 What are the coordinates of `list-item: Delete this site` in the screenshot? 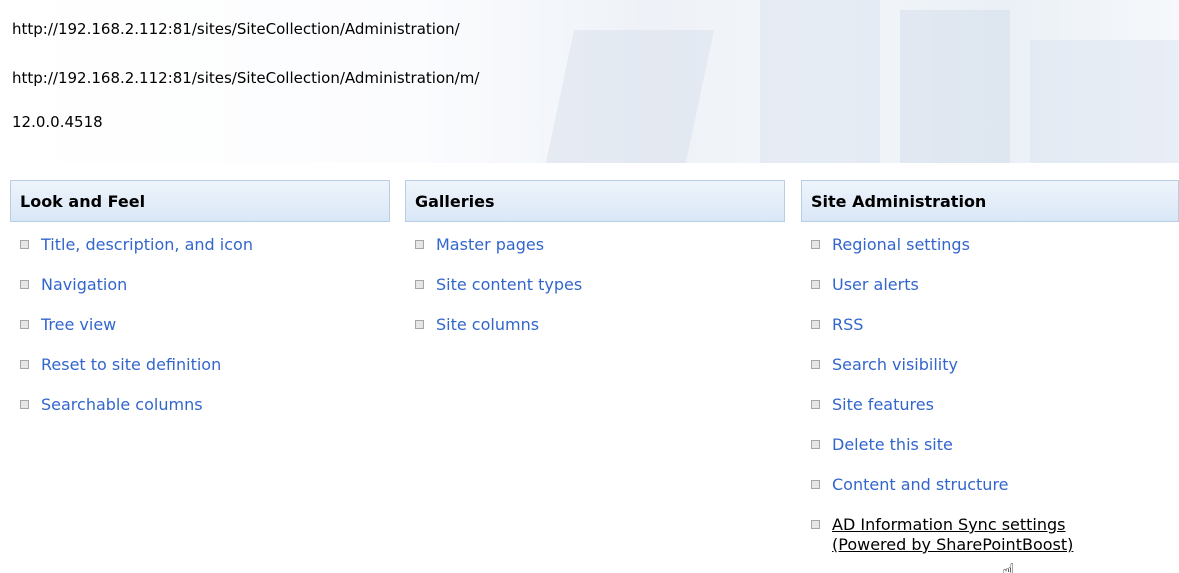 It's located at (990, 445).